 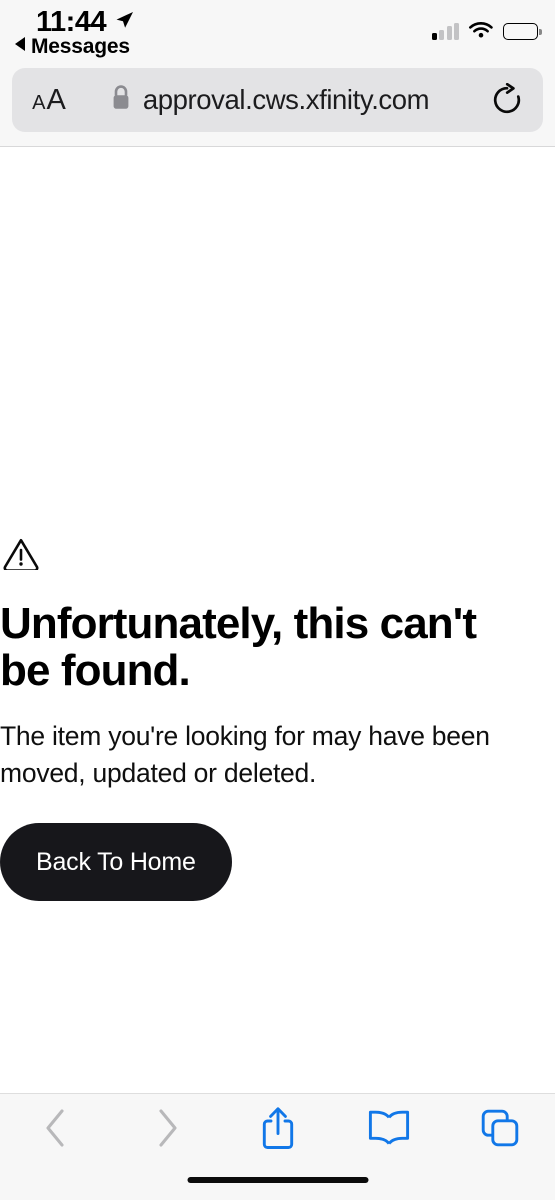 I want to click on home-indicator, so click(x=277, y=1180).